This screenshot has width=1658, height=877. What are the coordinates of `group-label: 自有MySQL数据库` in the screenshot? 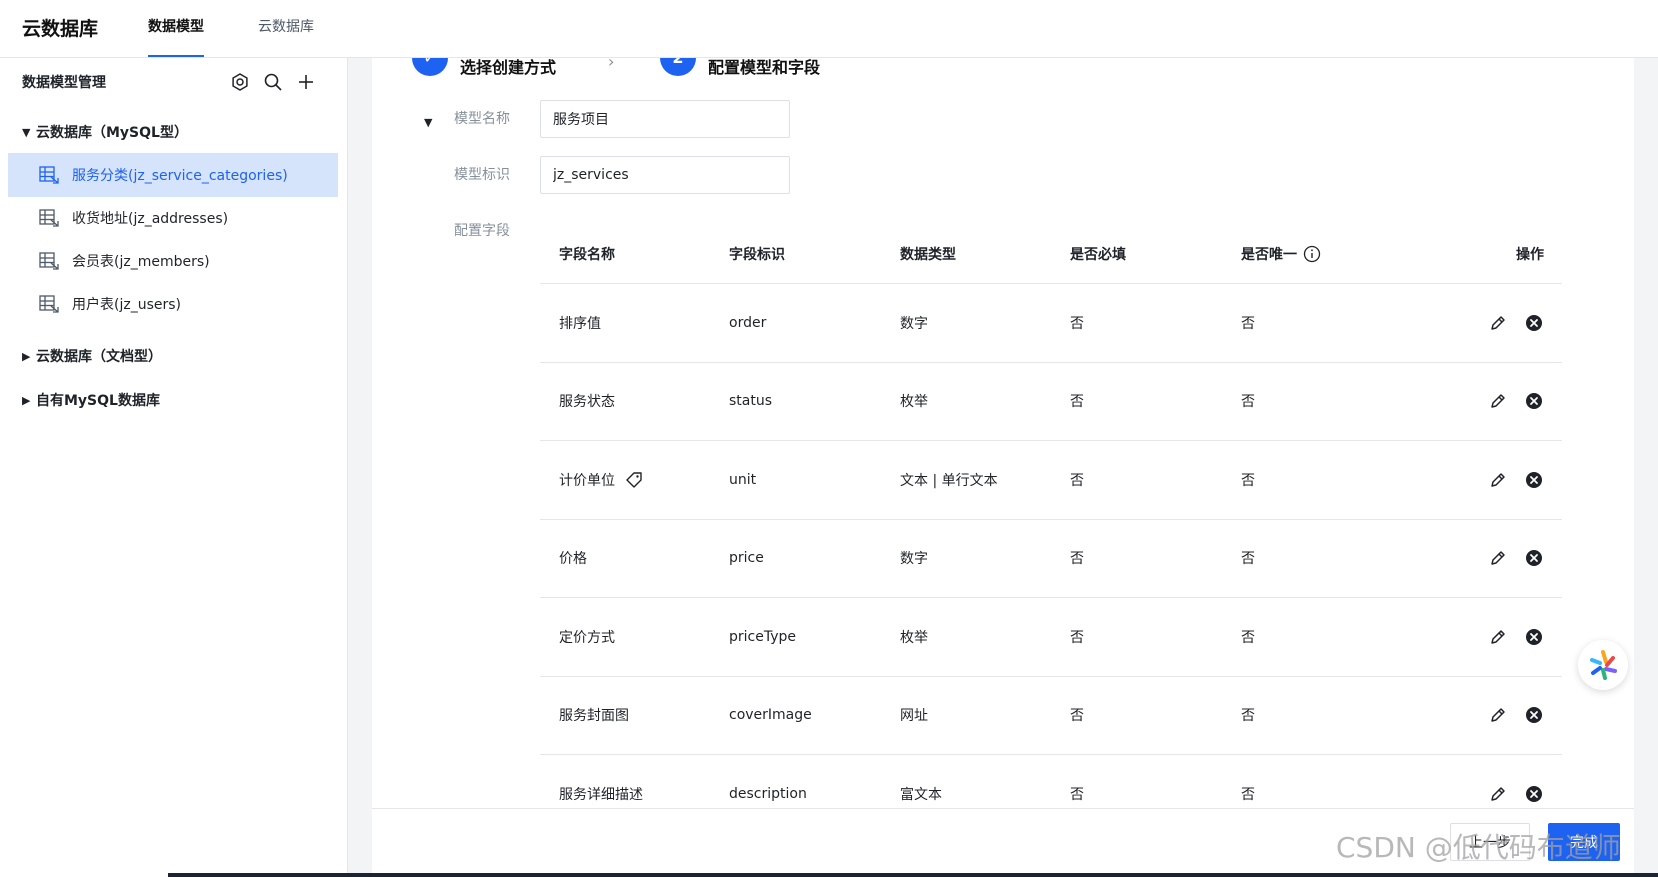 It's located at (98, 401).